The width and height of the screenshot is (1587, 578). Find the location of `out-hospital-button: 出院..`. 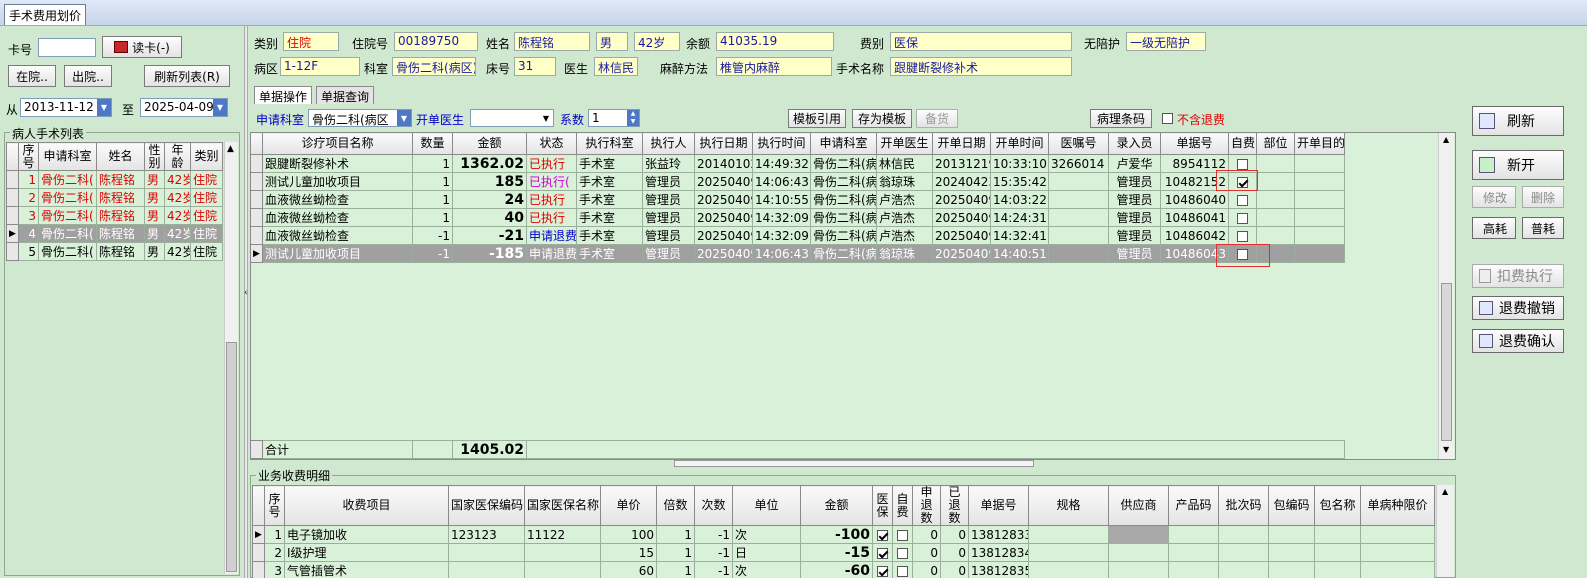

out-hospital-button: 出院.. is located at coordinates (88, 76).